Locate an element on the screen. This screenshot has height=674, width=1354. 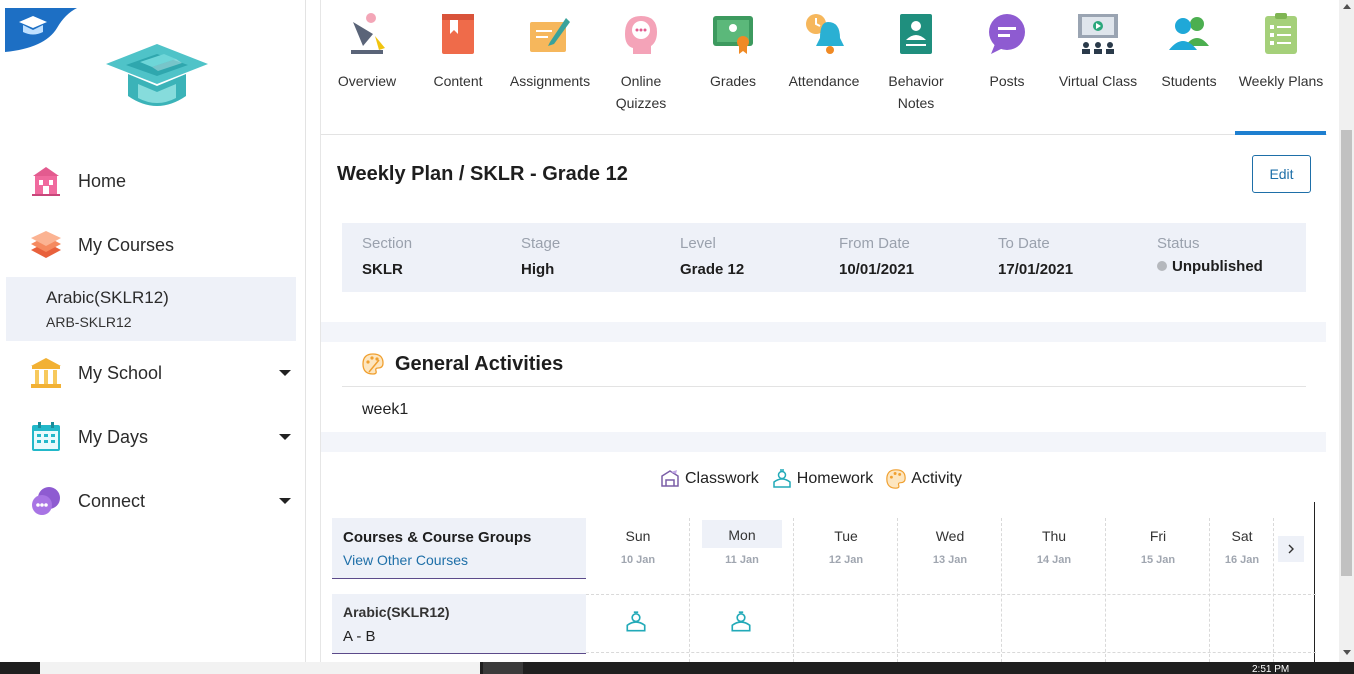
info-from-date: From Date 10/01/2021 is located at coordinates (876, 256).